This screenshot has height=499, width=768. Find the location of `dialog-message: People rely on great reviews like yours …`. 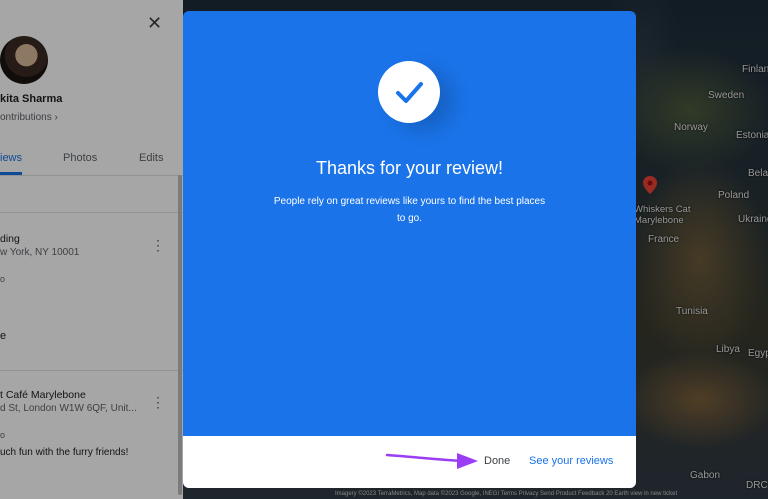

dialog-message: People rely on great reviews like yours … is located at coordinates (409, 210).